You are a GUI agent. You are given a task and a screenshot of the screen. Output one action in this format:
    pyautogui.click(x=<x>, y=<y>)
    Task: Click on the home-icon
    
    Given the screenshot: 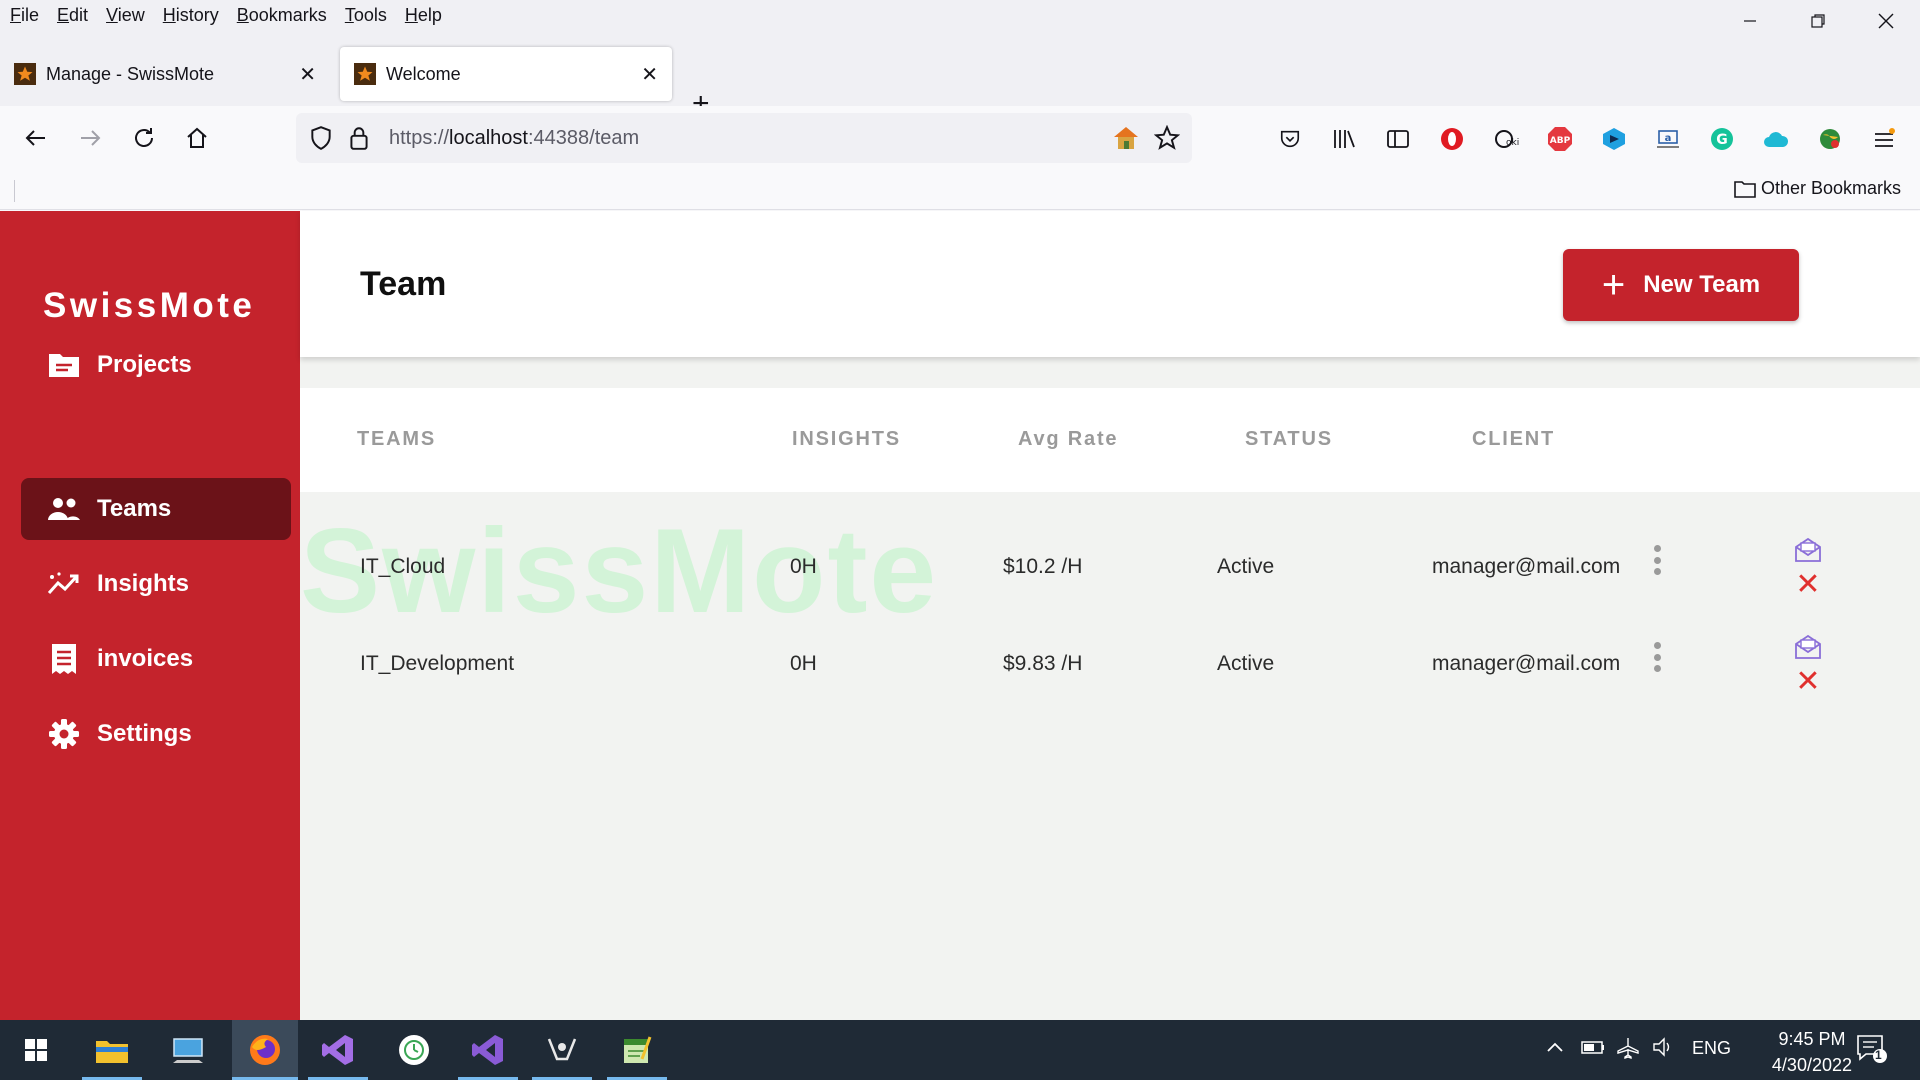 What is the action you would take?
    pyautogui.click(x=197, y=137)
    